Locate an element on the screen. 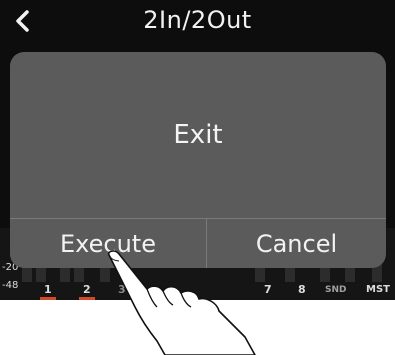  channel-label: SND is located at coordinates (336, 290).